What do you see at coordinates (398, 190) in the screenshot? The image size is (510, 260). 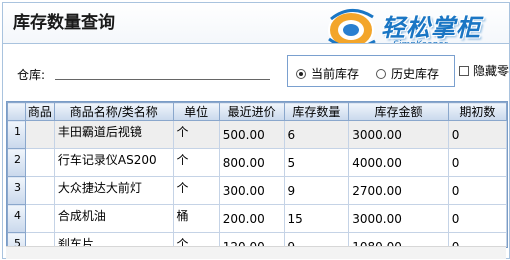 I see `cell-amount: 2700.00` at bounding box center [398, 190].